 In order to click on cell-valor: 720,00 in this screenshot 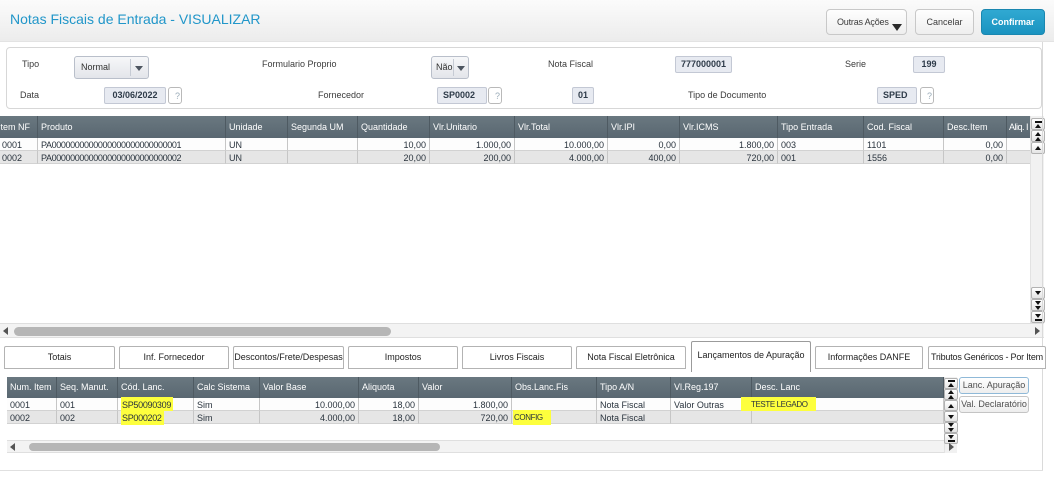, I will do `click(465, 417)`.